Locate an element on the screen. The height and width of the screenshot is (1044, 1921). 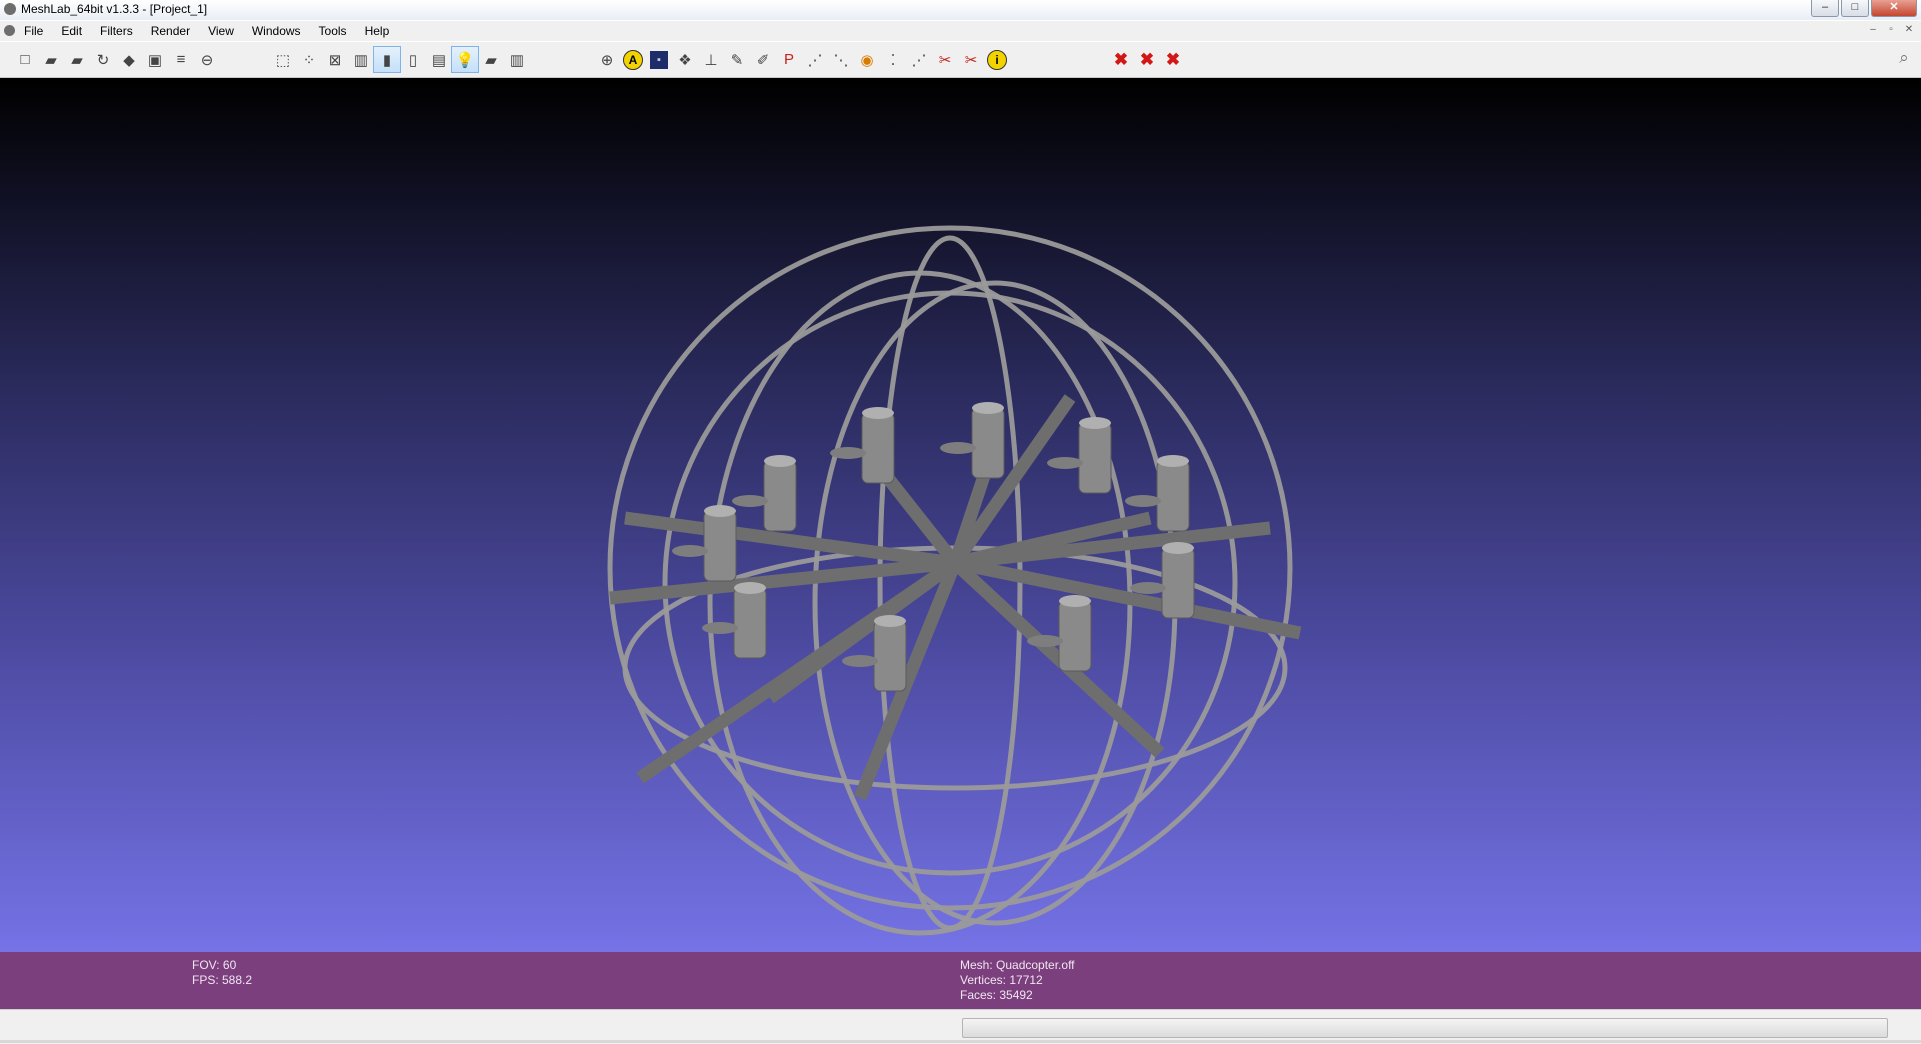
bounding-box-icon: ⬚ is located at coordinates (283, 60).